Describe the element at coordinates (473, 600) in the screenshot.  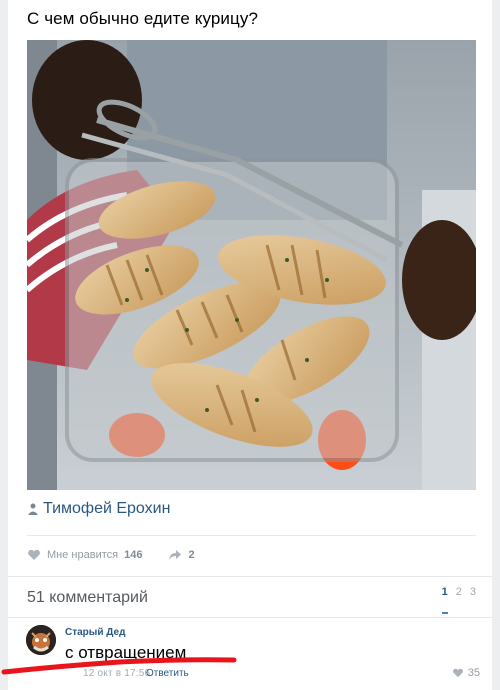
I see `page-3: 3` at that location.